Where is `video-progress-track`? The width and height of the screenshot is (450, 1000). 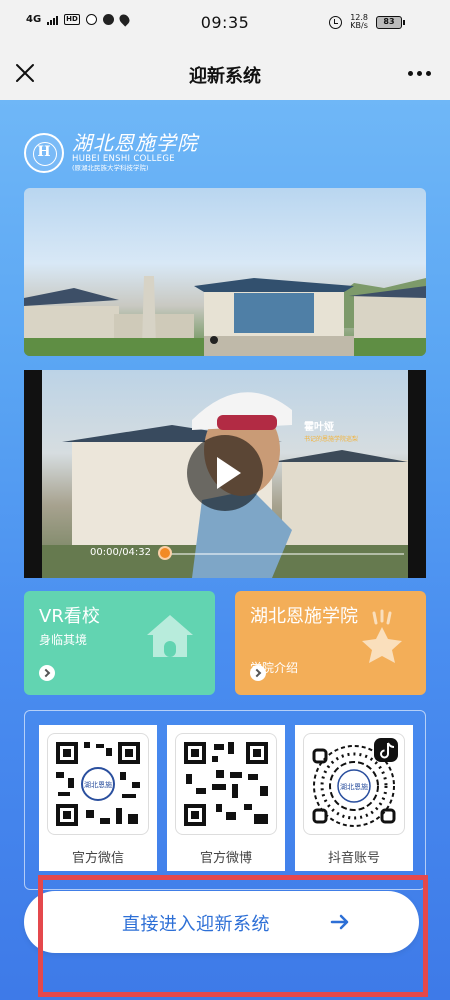
video-progress-track is located at coordinates (284, 554).